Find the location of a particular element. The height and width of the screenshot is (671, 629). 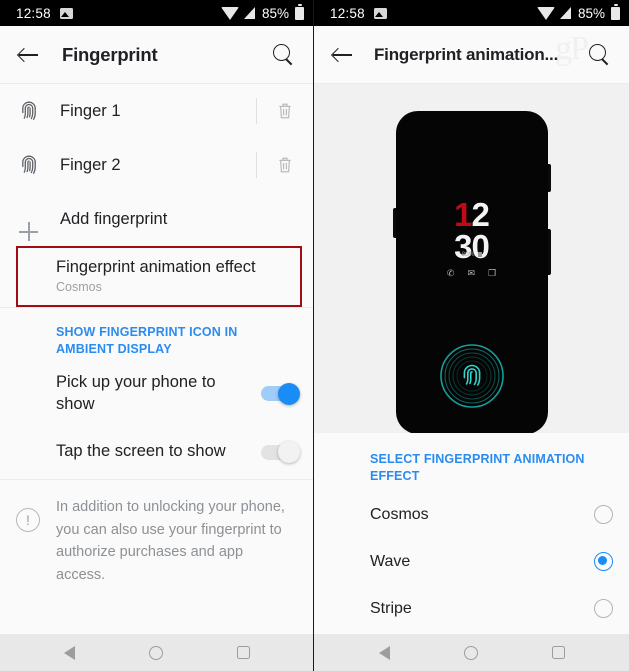

option-label: Stripe is located at coordinates (391, 608).